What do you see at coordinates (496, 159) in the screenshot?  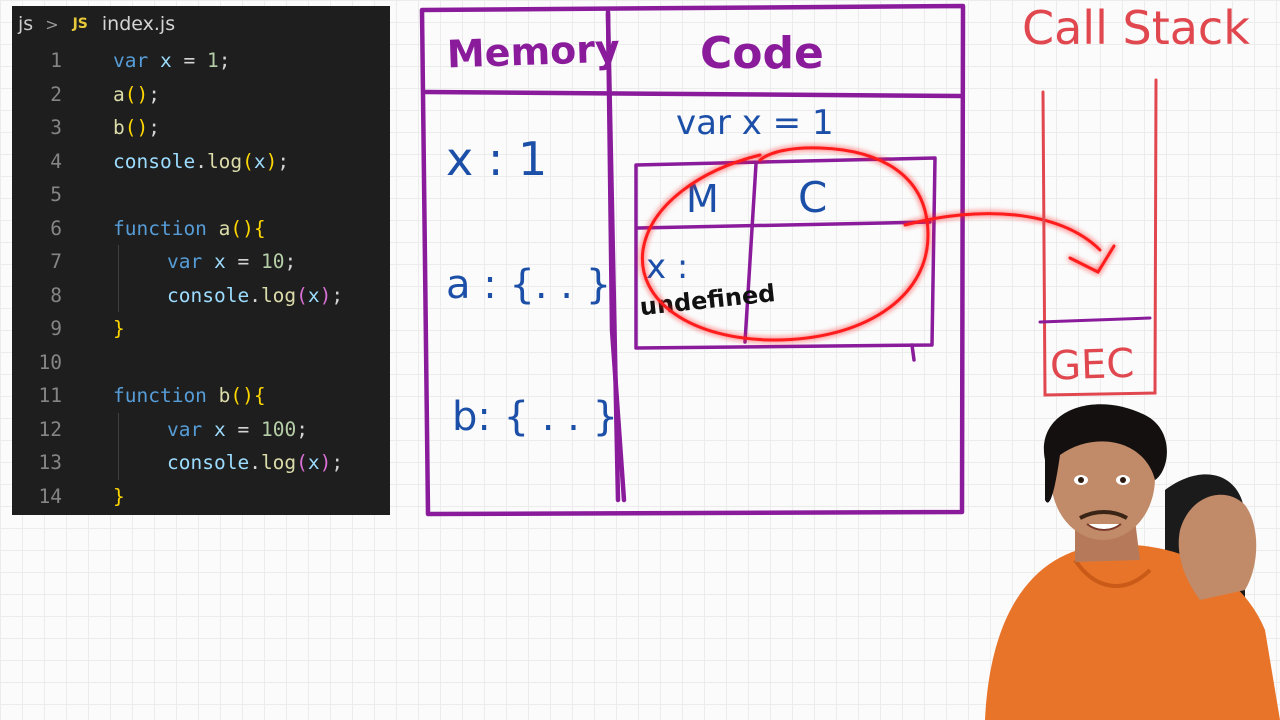 I see `memory-entry-x: x : 1` at bounding box center [496, 159].